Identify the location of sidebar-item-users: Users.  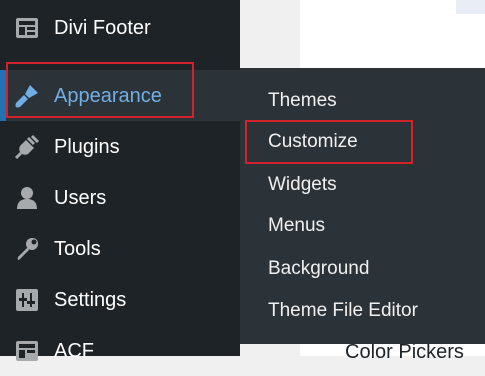
(120, 197).